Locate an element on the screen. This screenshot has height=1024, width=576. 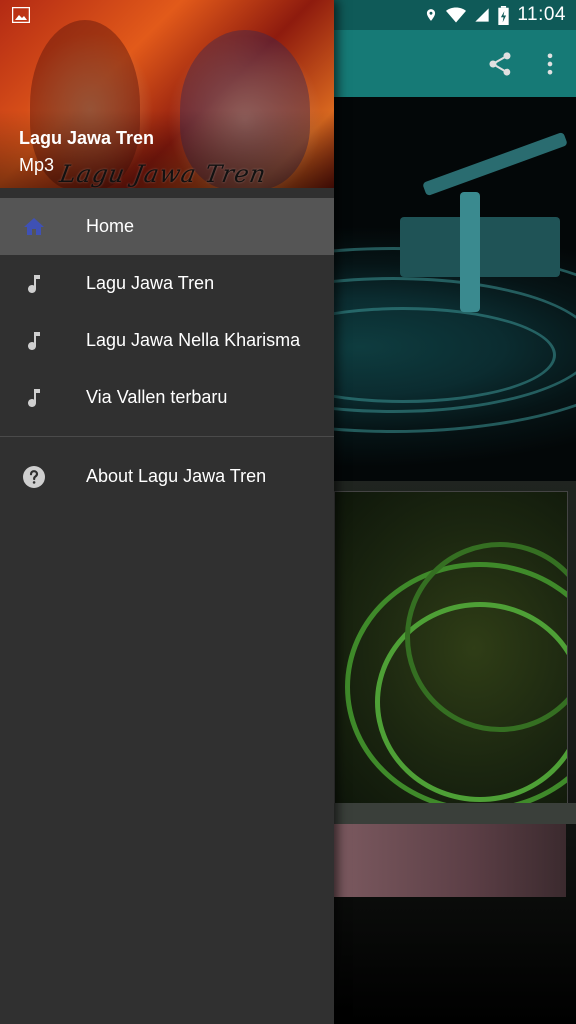
location-icon is located at coordinates (431, 15).